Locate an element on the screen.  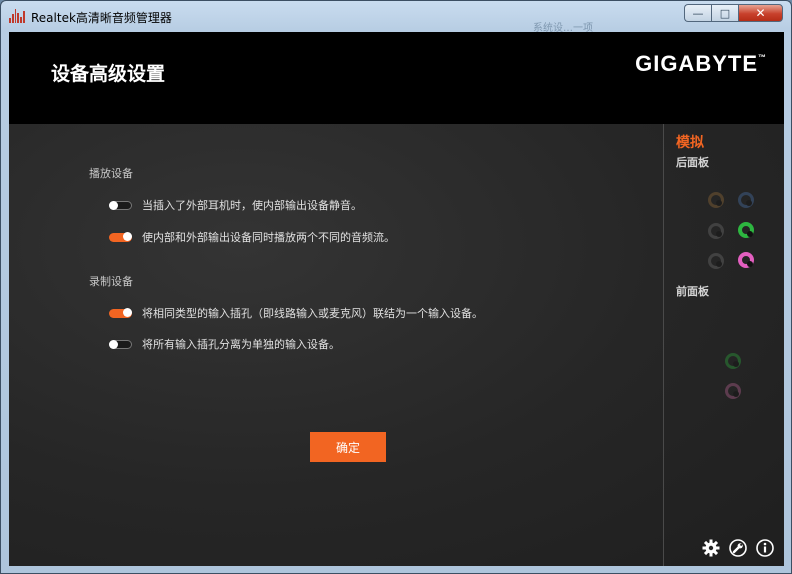
window-title: Realtek高清晰音频管理器 is located at coordinates (101, 18).